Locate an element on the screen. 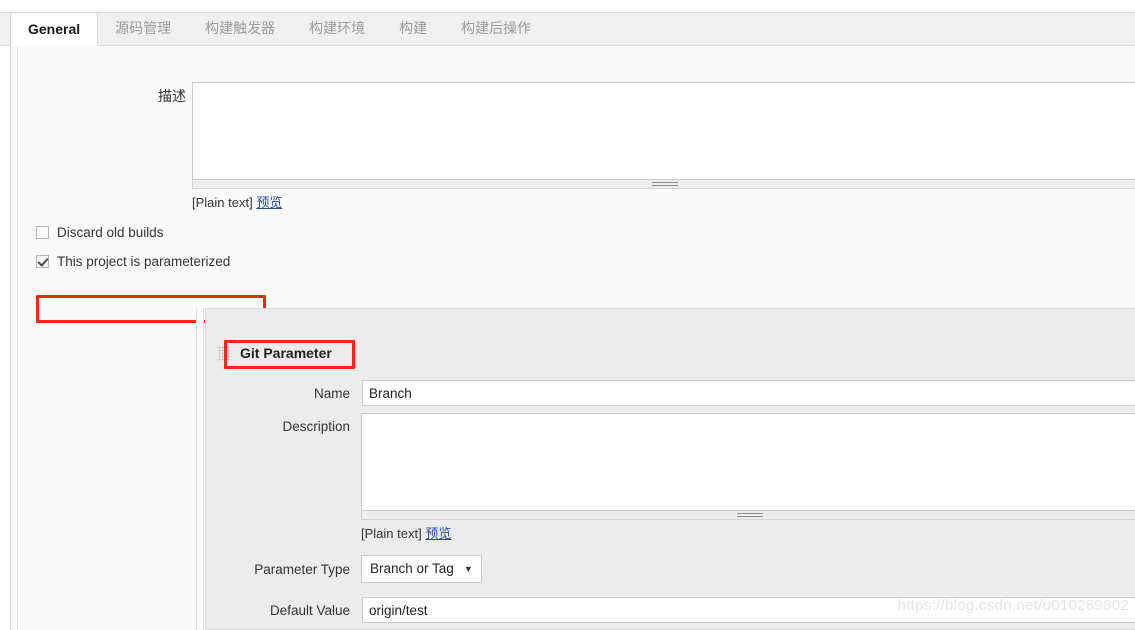 Image resolution: width=1135 pixels, height=630 pixels. chevron-down-icon: ▼ is located at coordinates (468, 568).